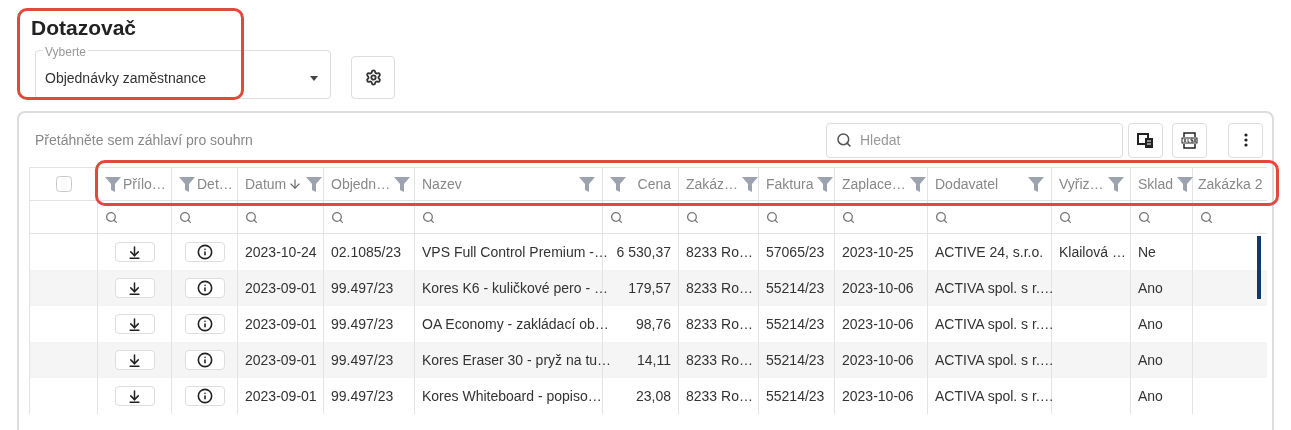 This screenshot has width=1291, height=430. Describe the element at coordinates (144, 140) in the screenshot. I see `group-panel-hint: Přetáhněte sem záhlaví pro souhrn` at that location.